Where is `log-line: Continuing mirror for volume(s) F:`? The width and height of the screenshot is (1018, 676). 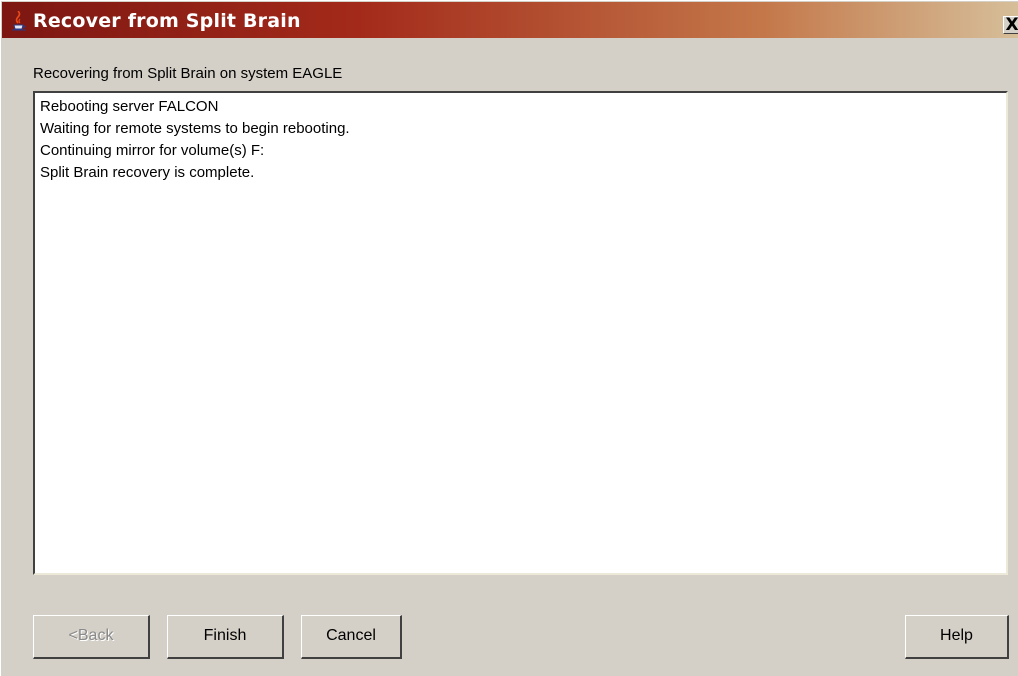 log-line: Continuing mirror for volume(s) F: is located at coordinates (152, 150).